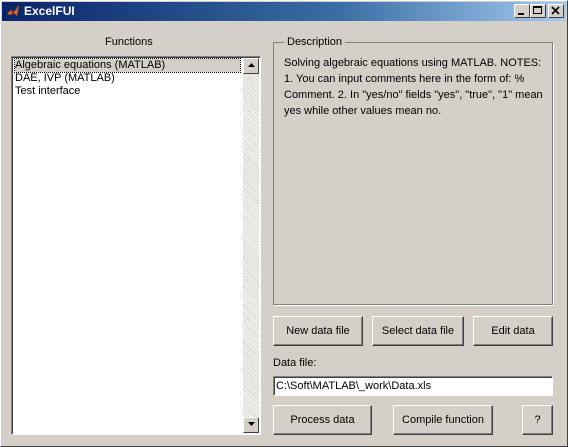  I want to click on vertical-scrollbar, so click(251, 245).